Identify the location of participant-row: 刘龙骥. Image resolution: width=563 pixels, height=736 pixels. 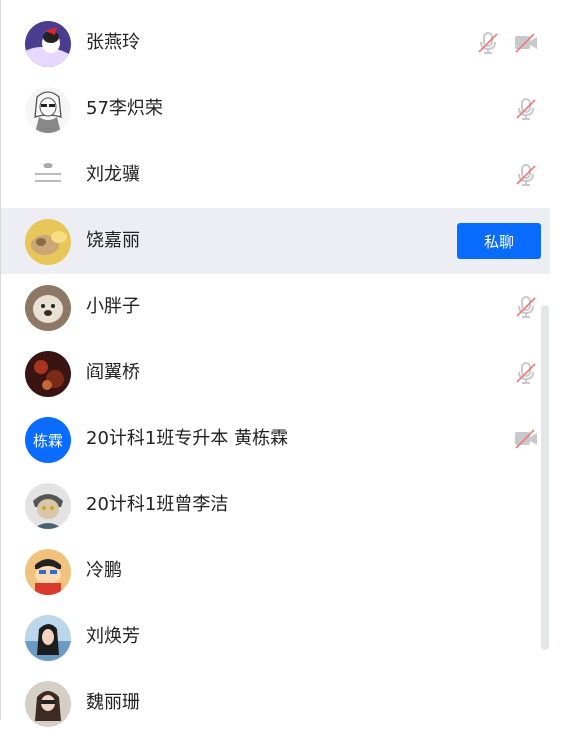
(275, 175).